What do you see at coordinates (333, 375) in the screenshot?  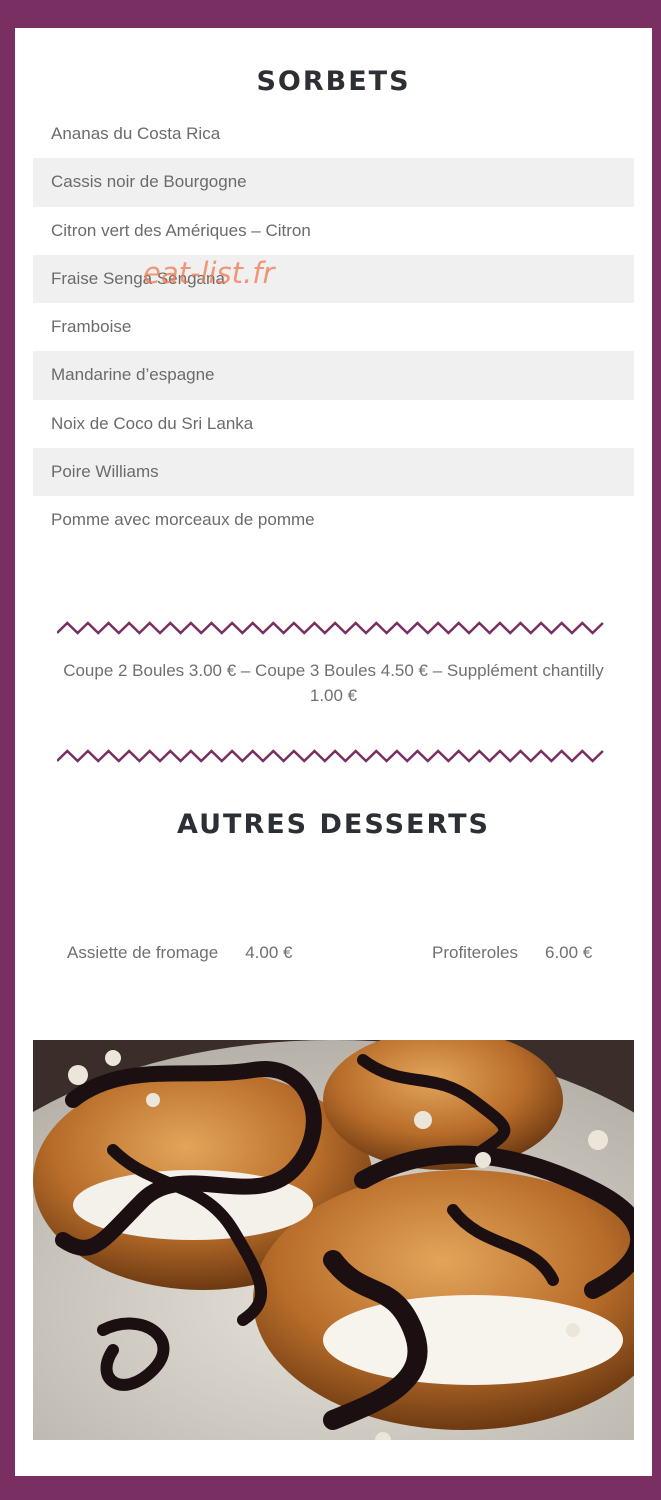 I see `list-item: Mandarine d’espagne` at bounding box center [333, 375].